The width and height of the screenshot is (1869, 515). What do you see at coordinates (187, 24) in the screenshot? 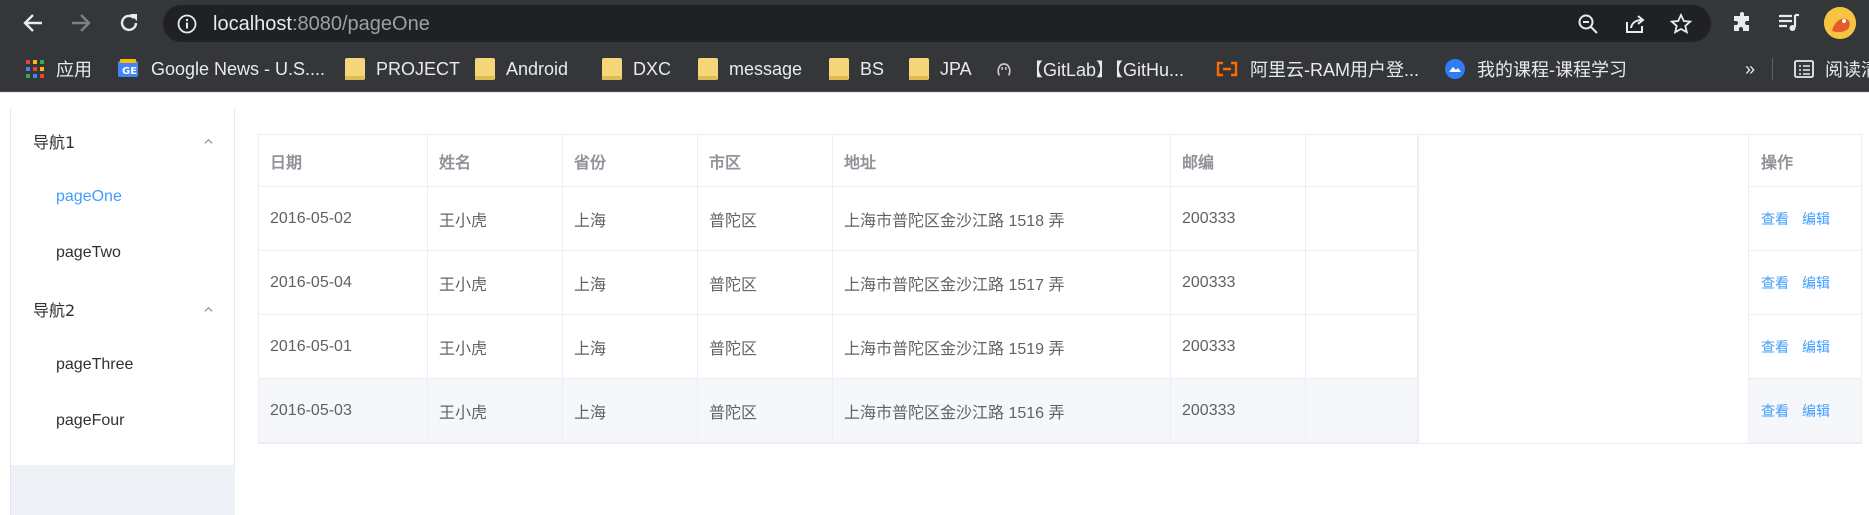
I see `info-icon` at bounding box center [187, 24].